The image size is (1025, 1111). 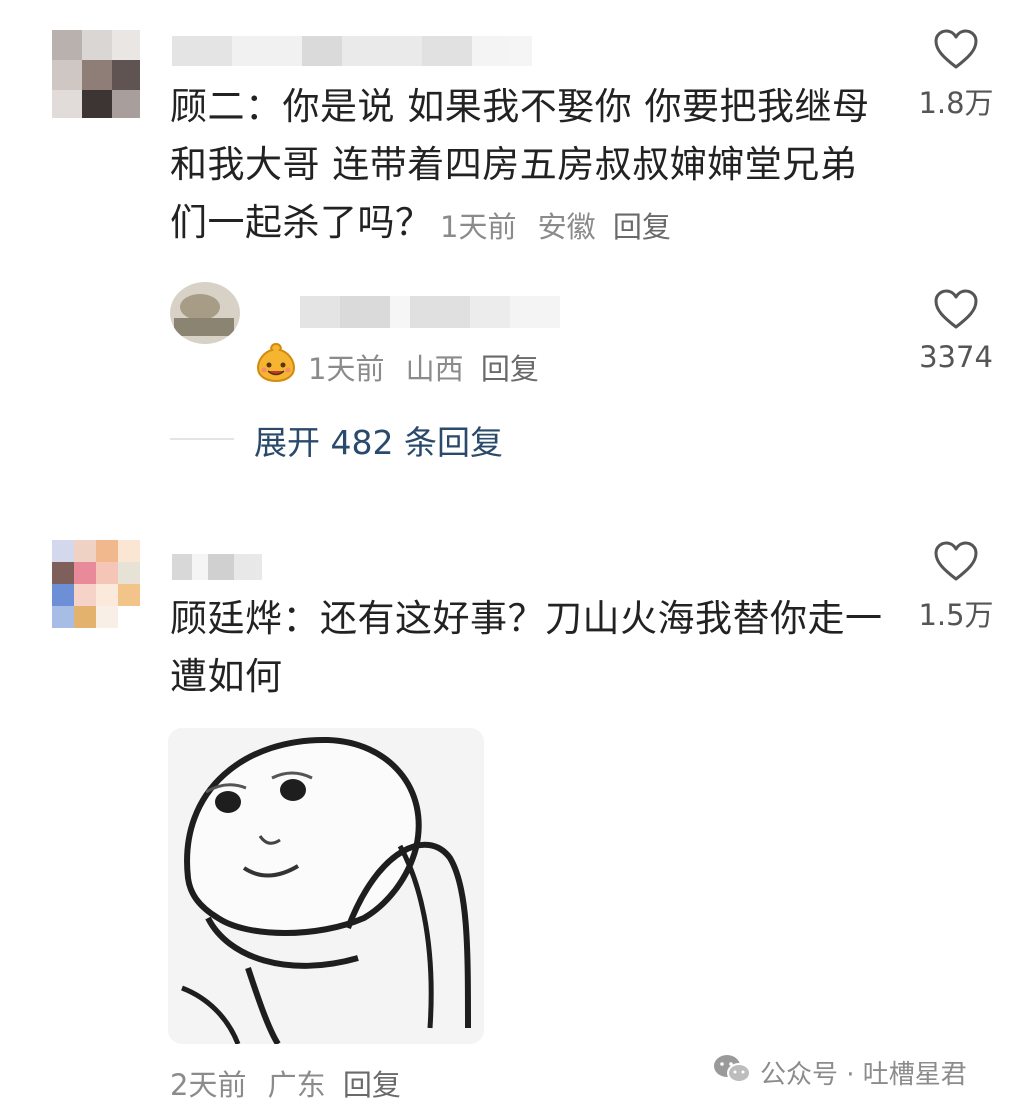 I want to click on reply-reply-button: 回复, so click(x=510, y=369).